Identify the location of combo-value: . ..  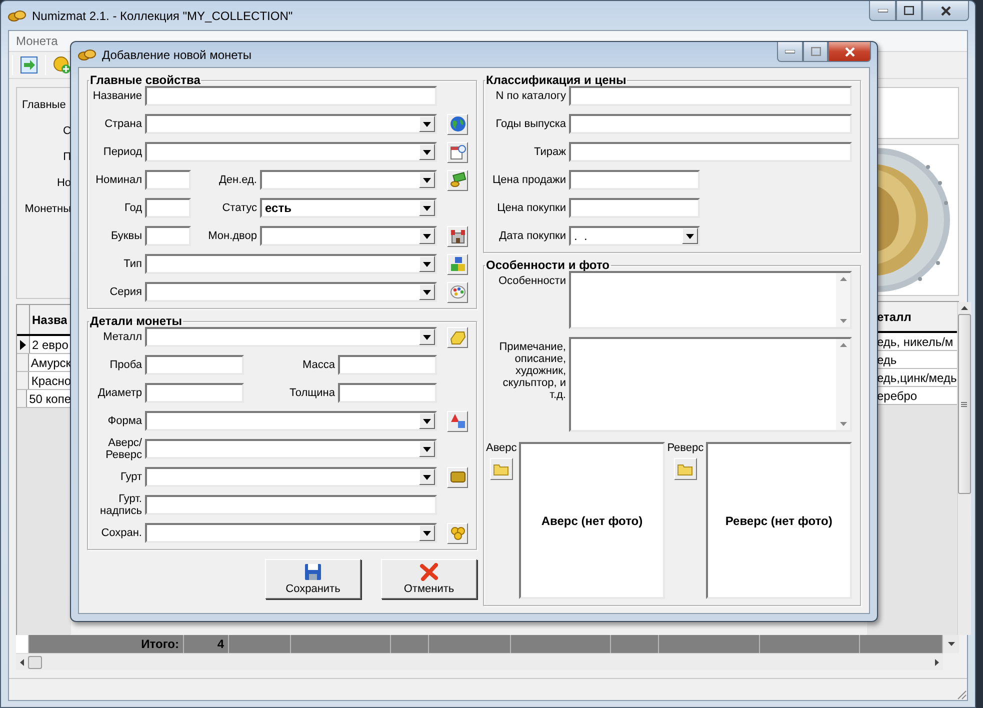
(580, 236).